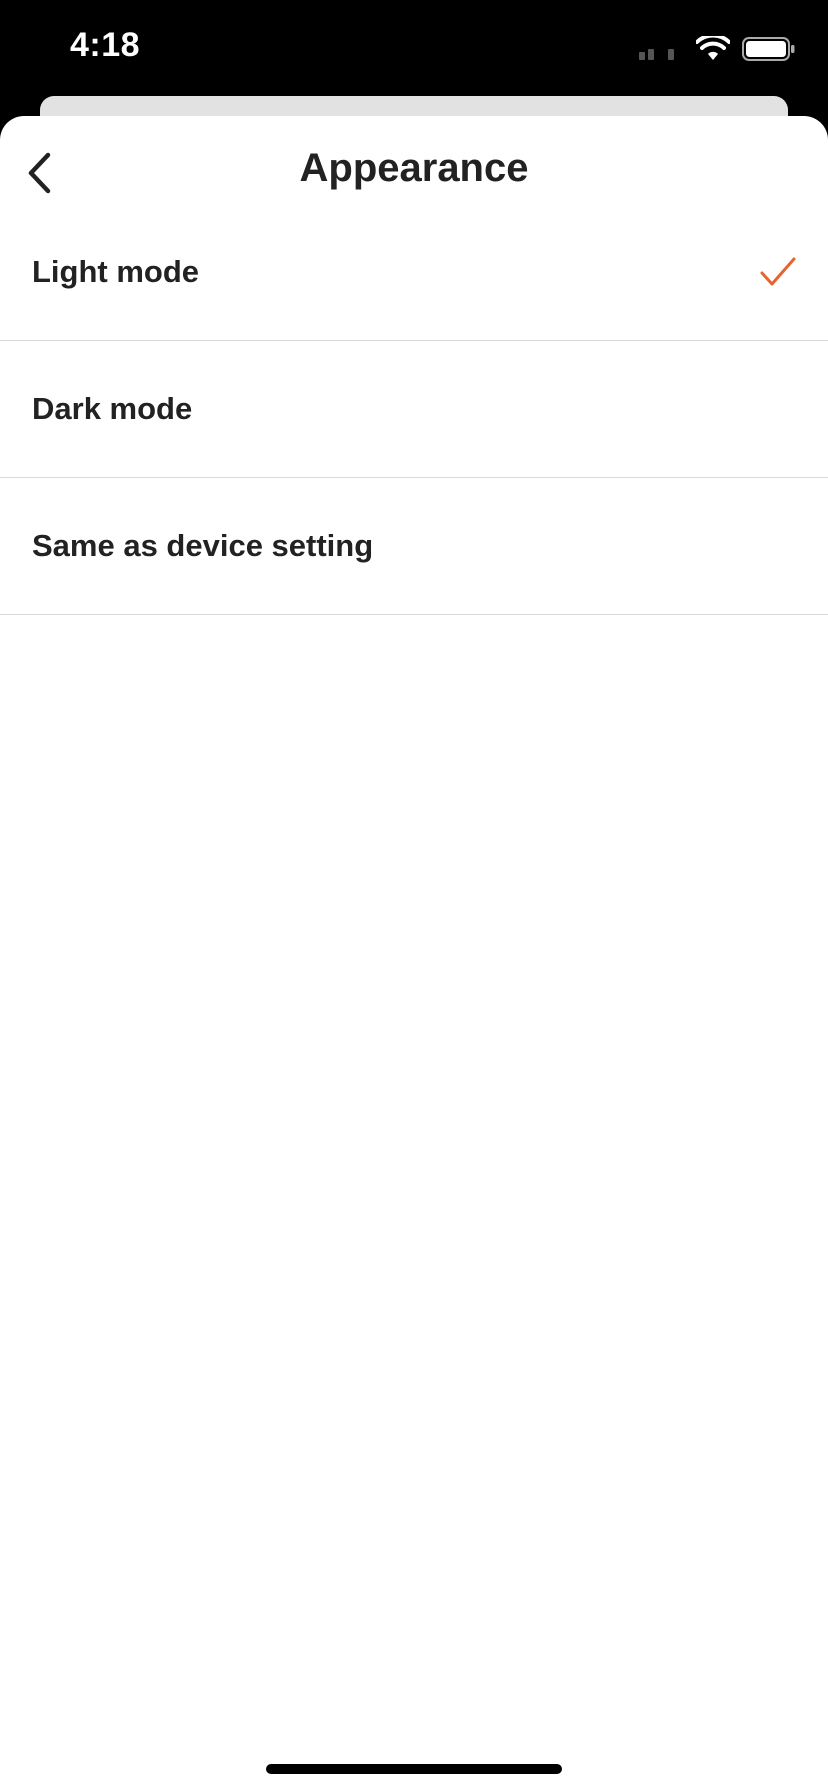 This screenshot has width=828, height=1792. Describe the element at coordinates (414, 1769) in the screenshot. I see `home-indicator` at that location.